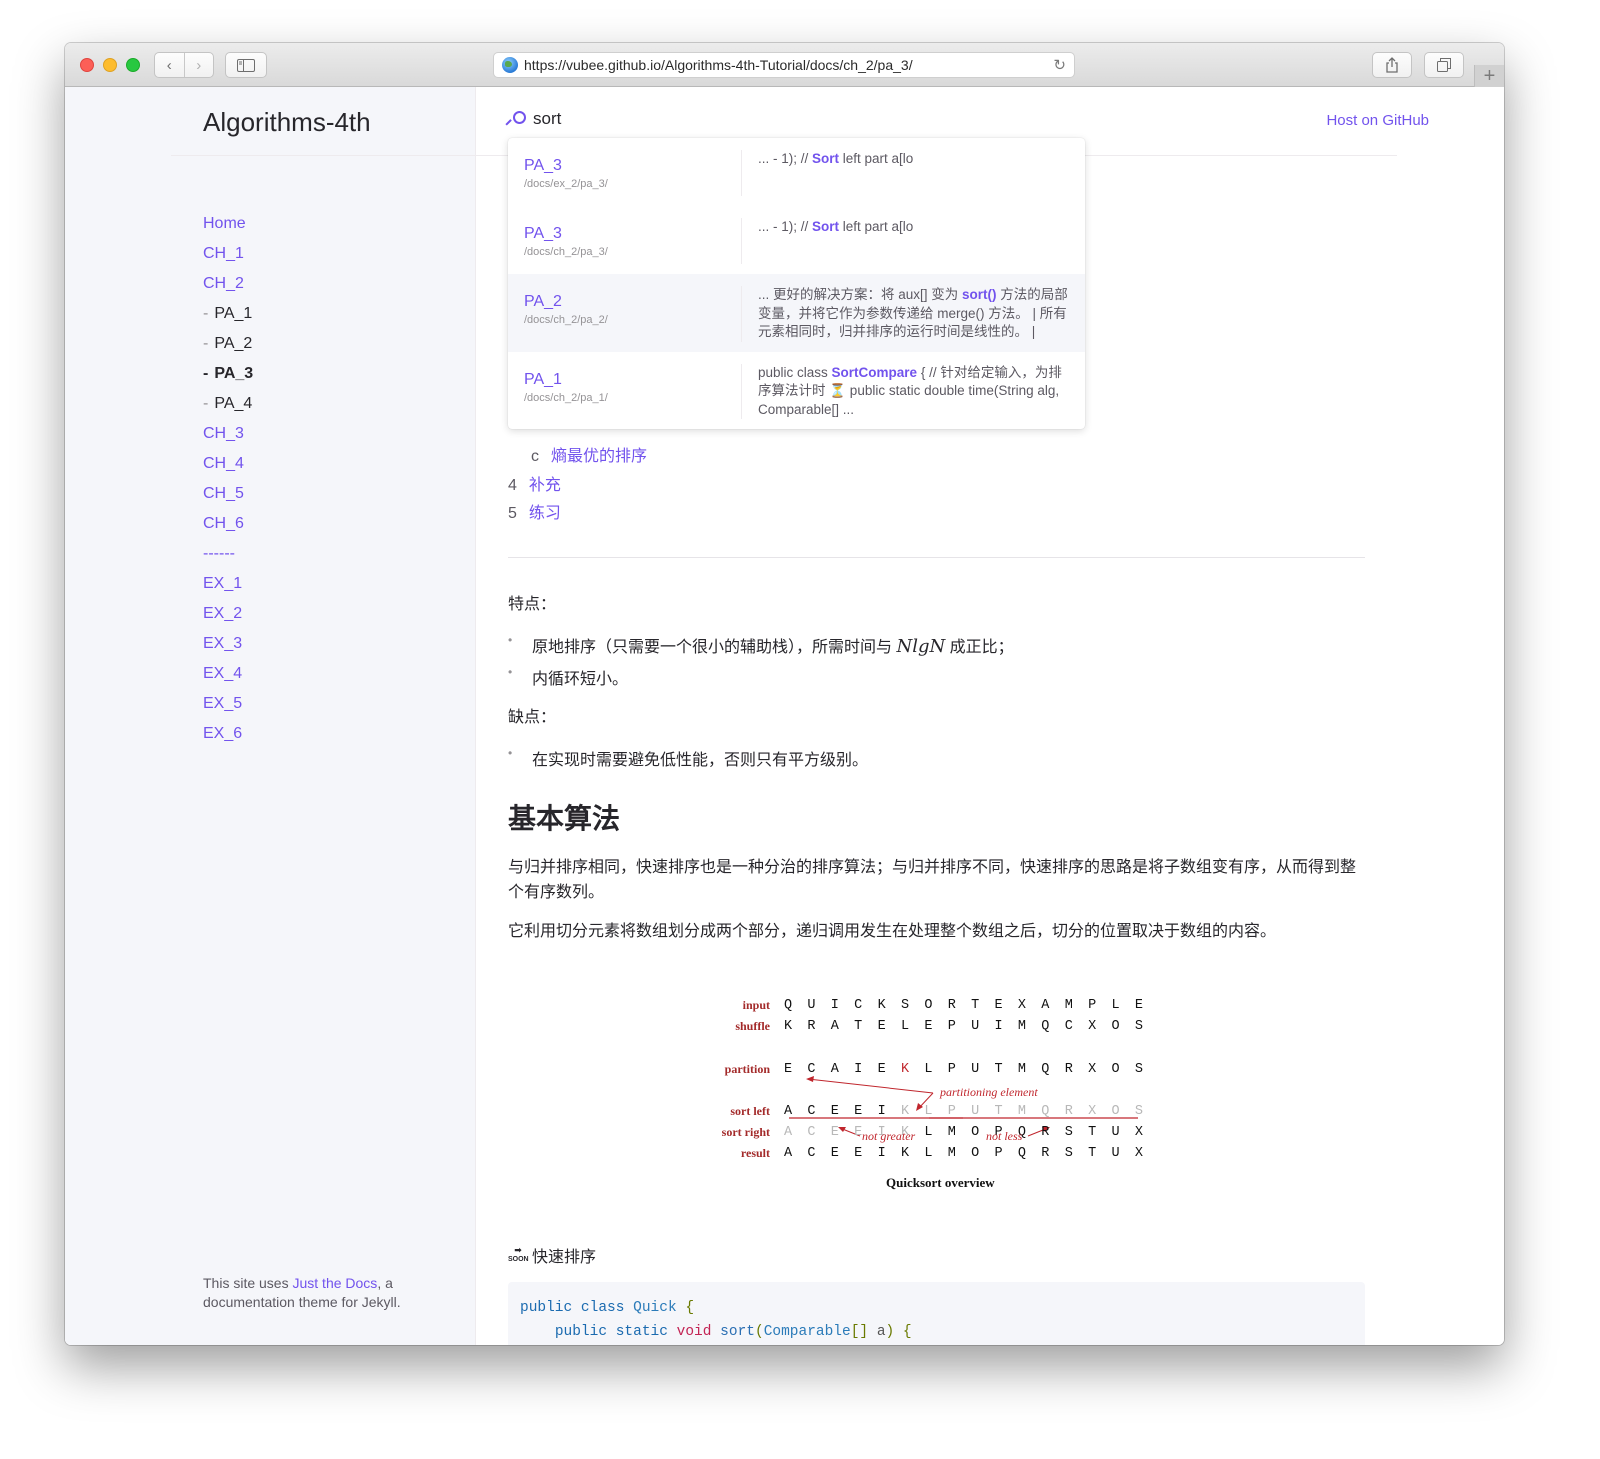  I want to click on sidebar-item-label: PA_4, so click(233, 403).